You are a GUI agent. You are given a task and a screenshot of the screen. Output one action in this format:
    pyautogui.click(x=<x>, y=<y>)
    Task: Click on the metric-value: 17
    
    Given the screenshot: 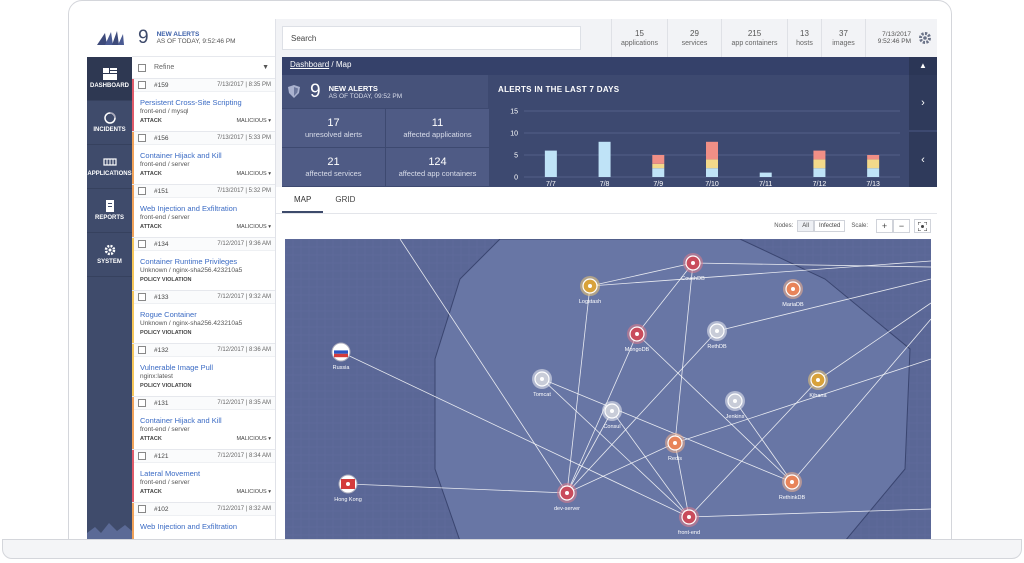 What is the action you would take?
    pyautogui.click(x=333, y=123)
    